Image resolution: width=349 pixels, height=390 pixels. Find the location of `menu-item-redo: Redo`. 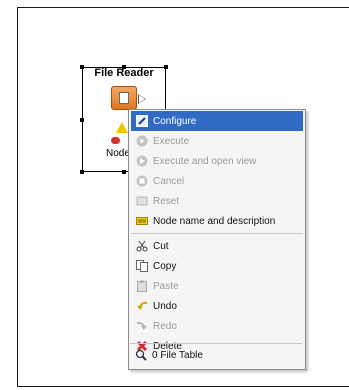

menu-item-redo: Redo is located at coordinates (217, 326).